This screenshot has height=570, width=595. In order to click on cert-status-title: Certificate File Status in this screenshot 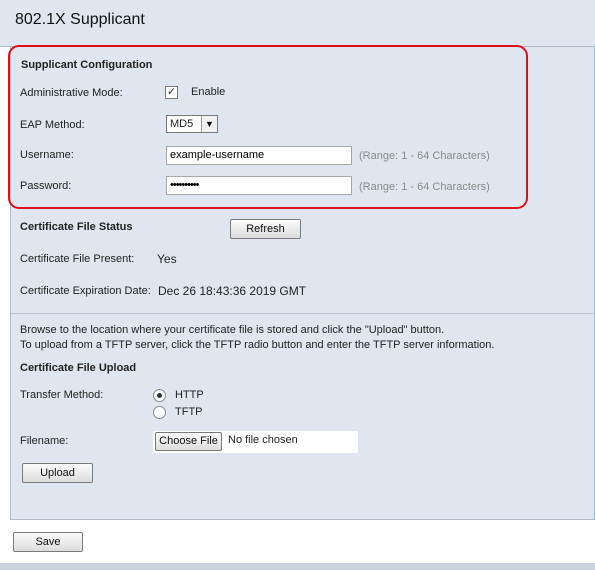, I will do `click(76, 227)`.